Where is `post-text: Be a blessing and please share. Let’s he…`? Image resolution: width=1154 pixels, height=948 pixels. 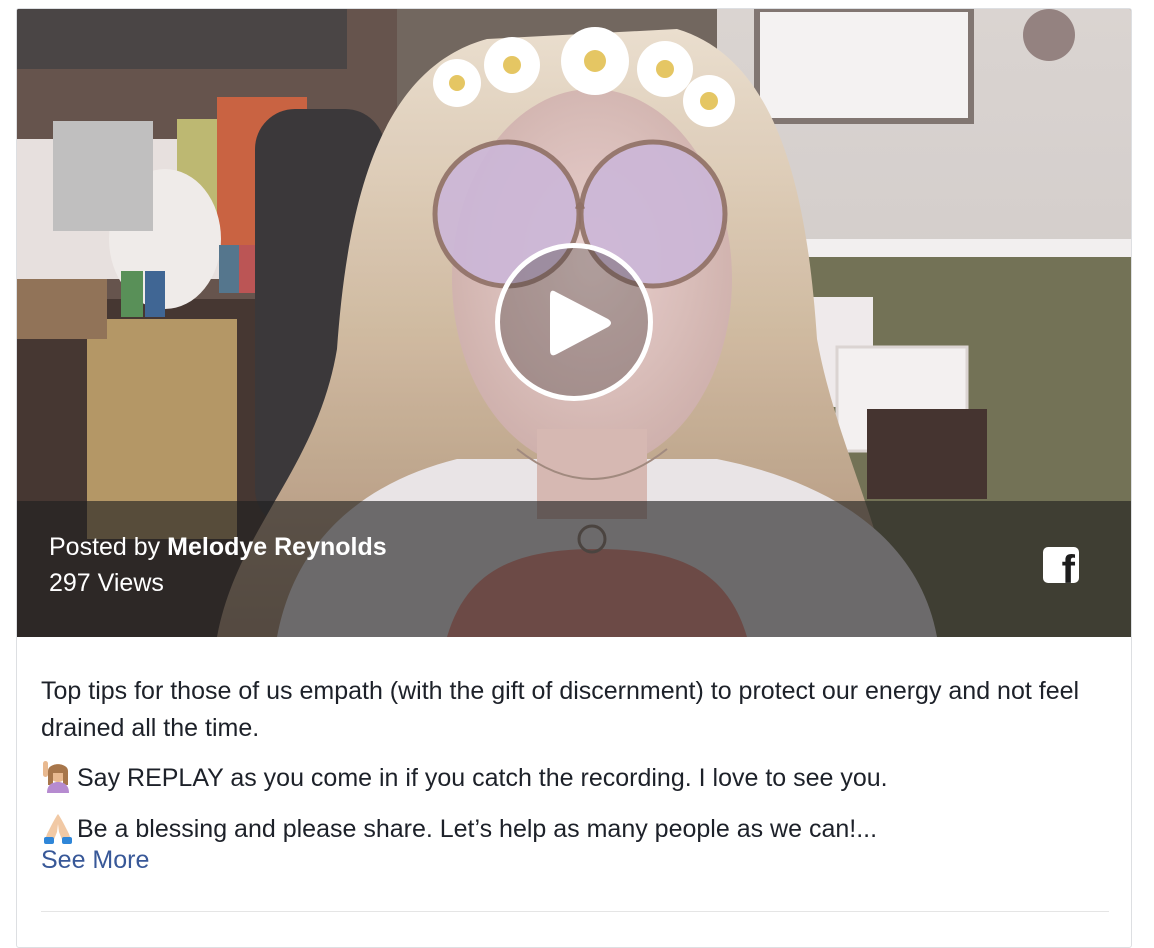 post-text: Be a blessing and please share. Let’s he… is located at coordinates (477, 829).